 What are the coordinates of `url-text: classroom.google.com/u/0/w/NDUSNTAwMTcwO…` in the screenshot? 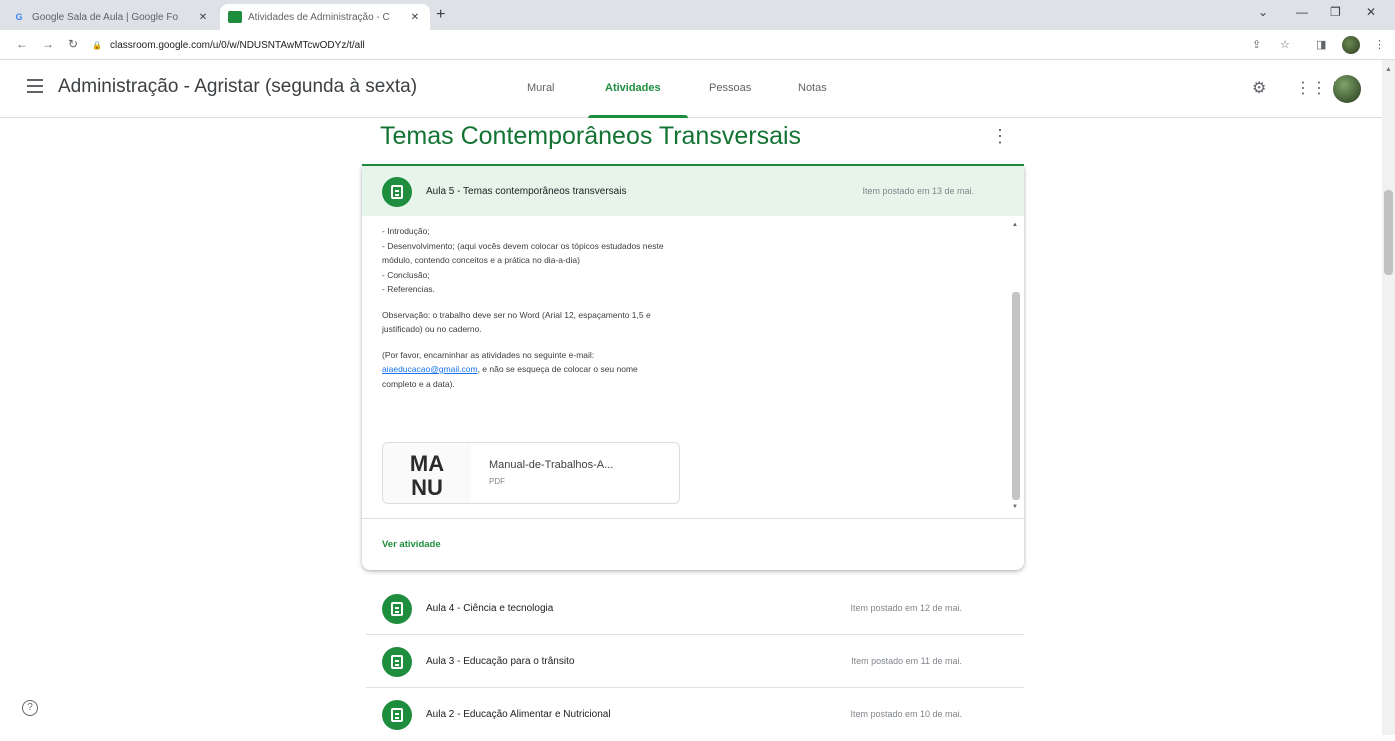 It's located at (237, 45).